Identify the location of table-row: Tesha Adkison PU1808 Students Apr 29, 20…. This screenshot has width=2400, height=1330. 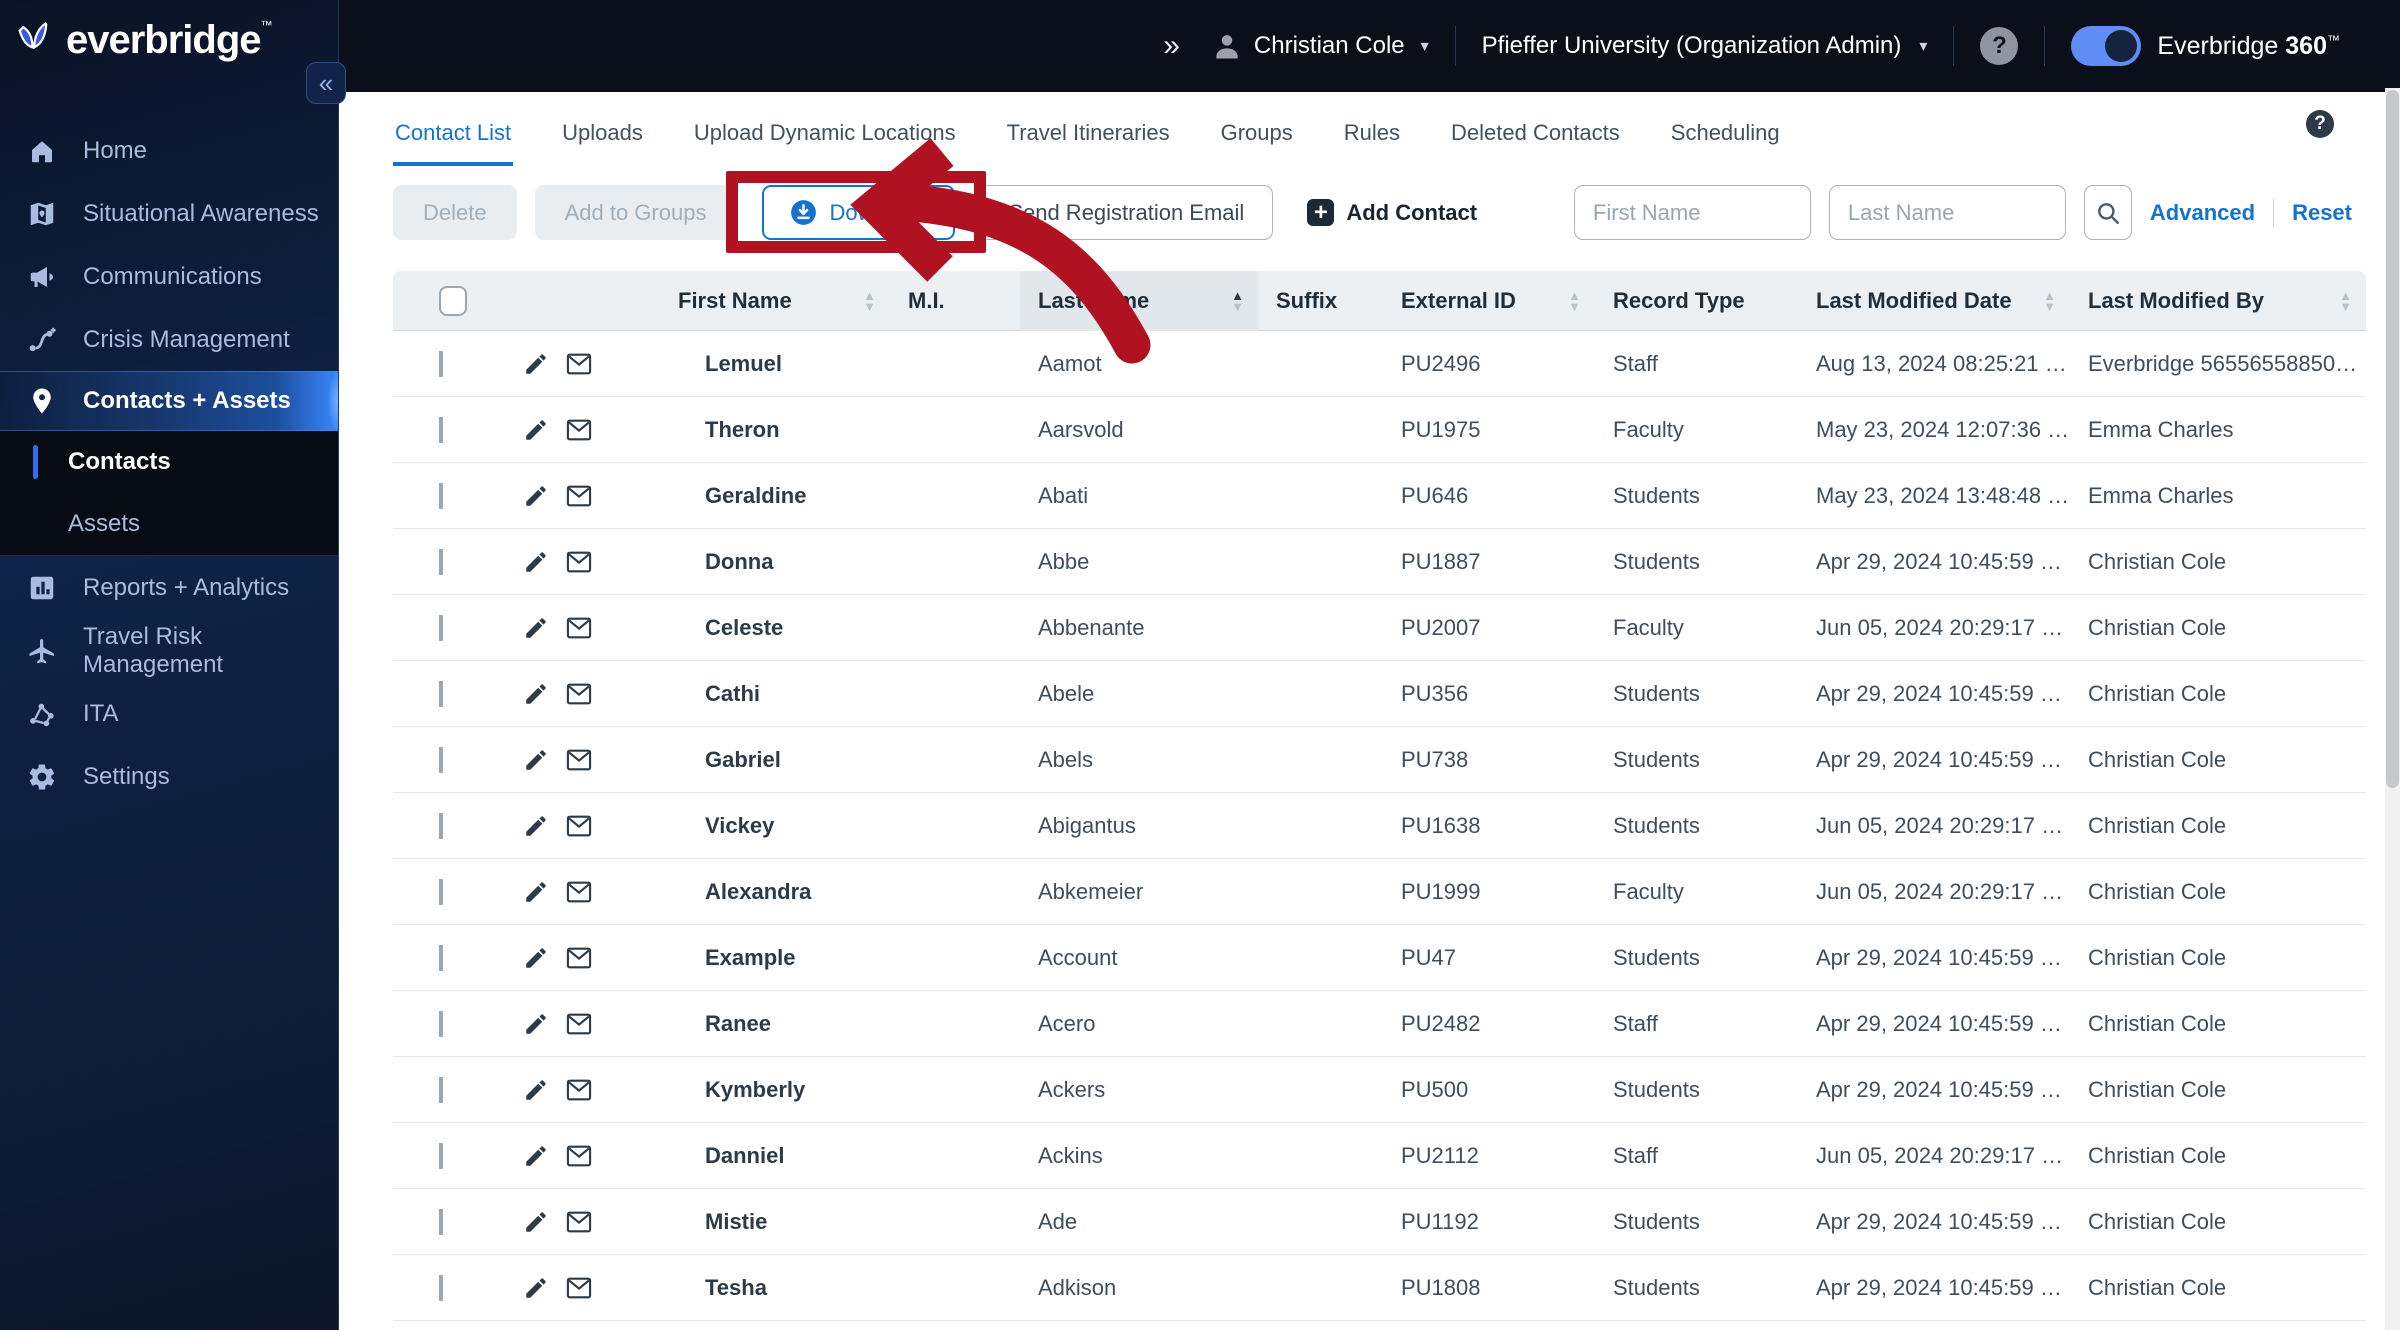
(1379, 1288).